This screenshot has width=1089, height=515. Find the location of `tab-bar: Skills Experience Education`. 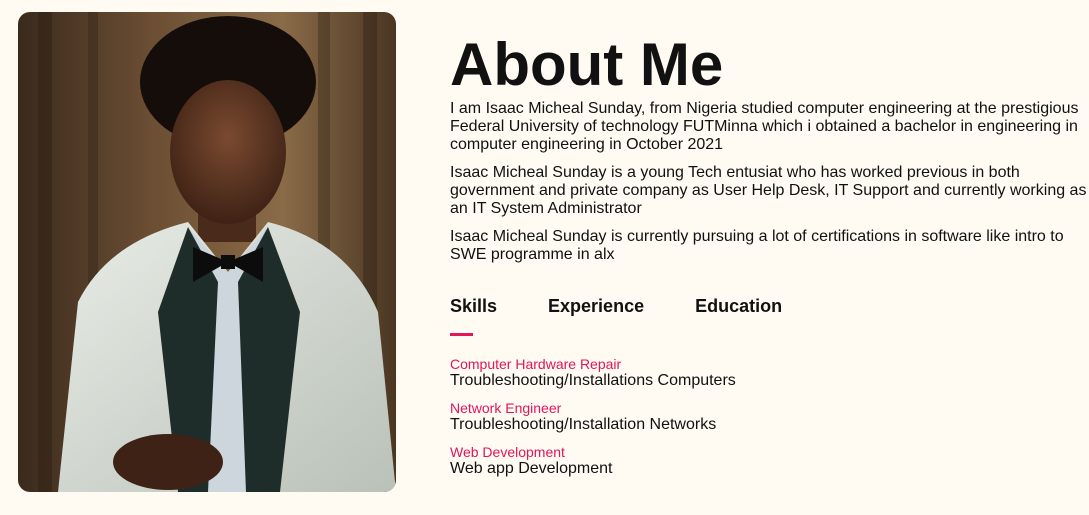

tab-bar: Skills Experience Education is located at coordinates (769, 308).